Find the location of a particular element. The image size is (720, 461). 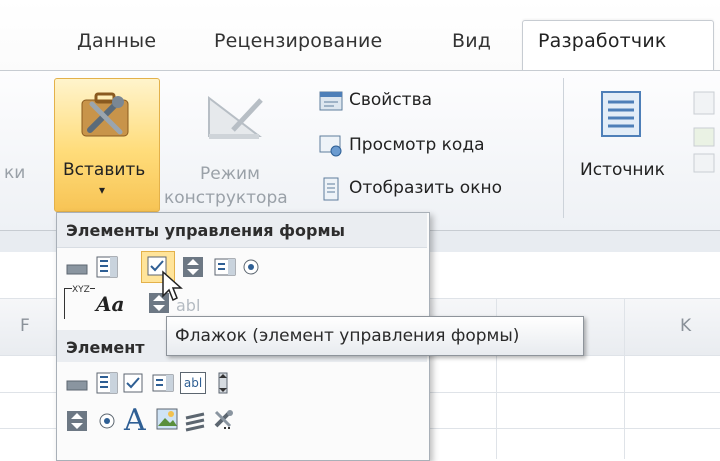

activex-spinner-icon is located at coordinates (77, 421).